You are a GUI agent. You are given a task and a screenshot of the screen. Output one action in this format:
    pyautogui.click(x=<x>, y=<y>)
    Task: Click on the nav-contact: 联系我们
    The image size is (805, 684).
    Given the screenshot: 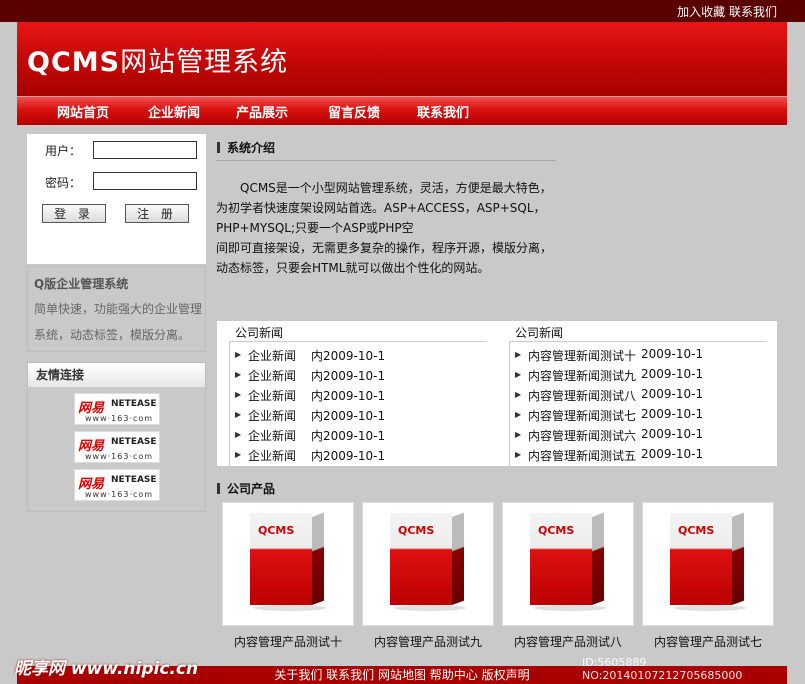 What is the action you would take?
    pyautogui.click(x=443, y=111)
    